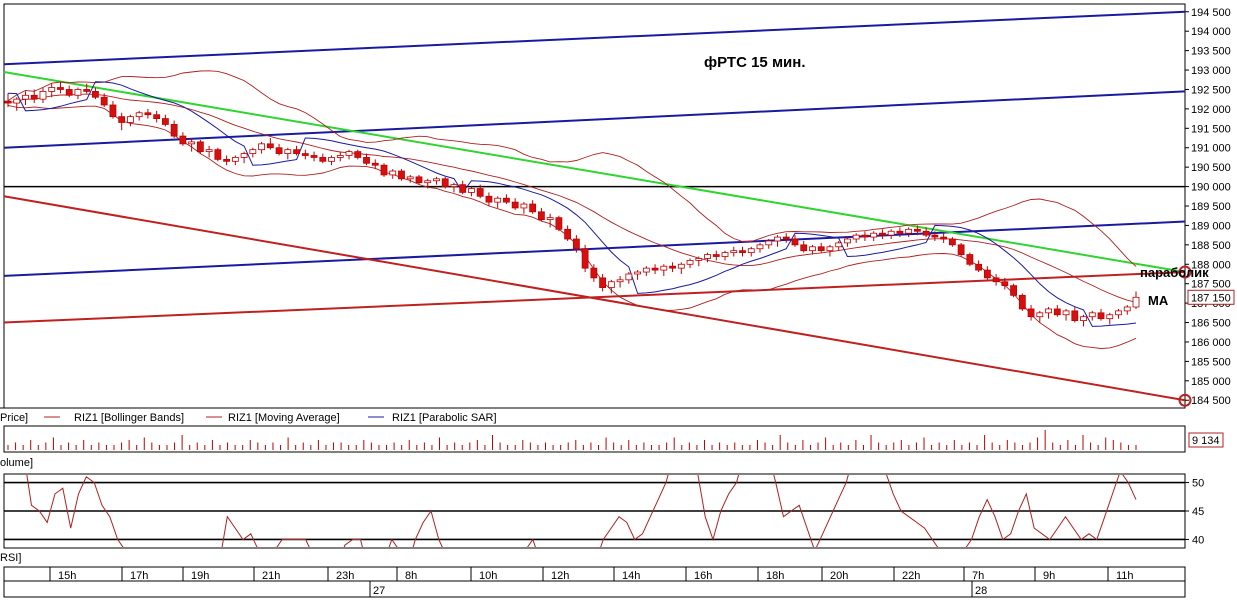 This screenshot has width=1237, height=600. Describe the element at coordinates (978, 576) in the screenshot. I see `time-label: 7h` at that location.